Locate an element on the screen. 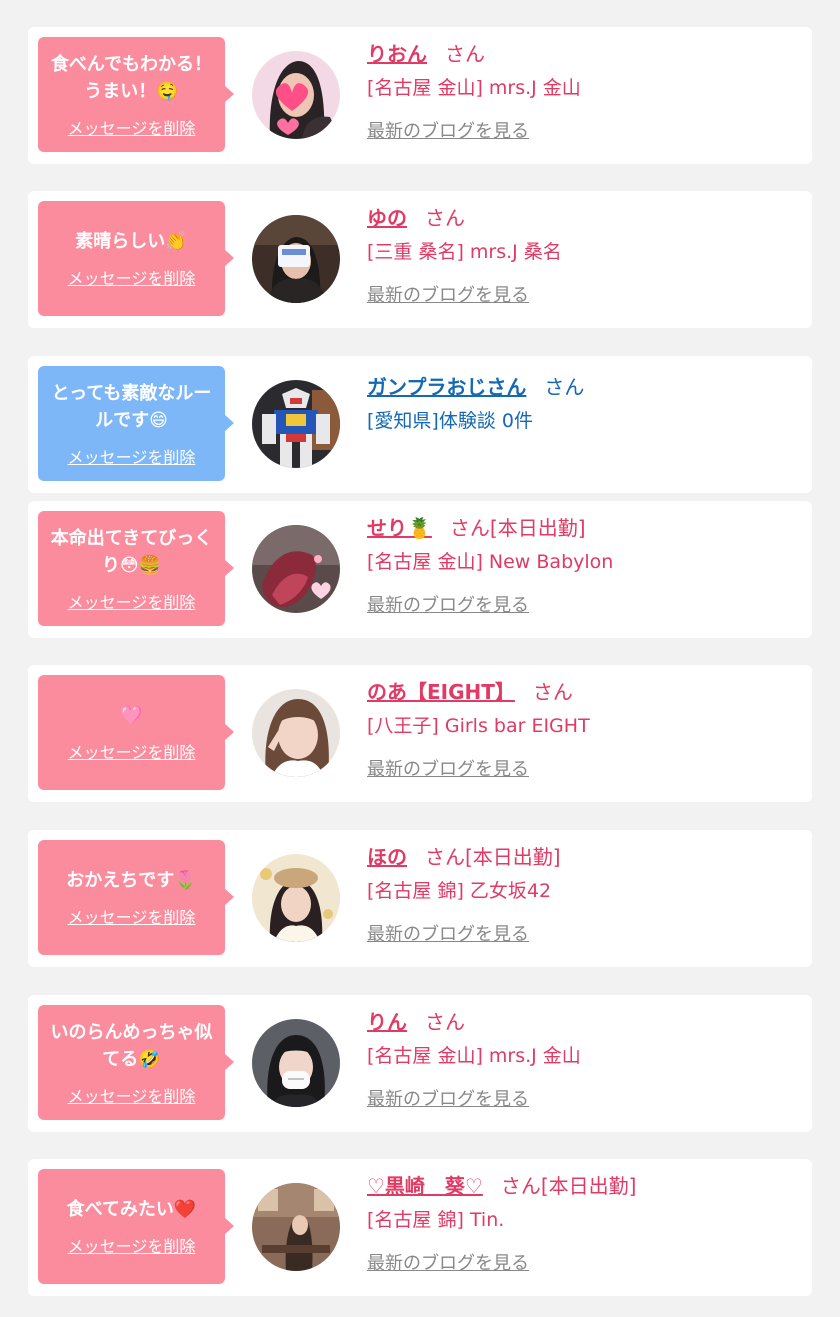 The image size is (840, 1317). profile-name-link: りん is located at coordinates (387, 1020).